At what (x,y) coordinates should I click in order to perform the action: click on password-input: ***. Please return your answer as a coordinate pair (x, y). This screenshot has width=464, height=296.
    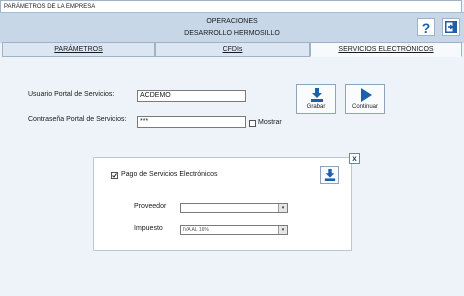
    Looking at the image, I should click on (191, 122).